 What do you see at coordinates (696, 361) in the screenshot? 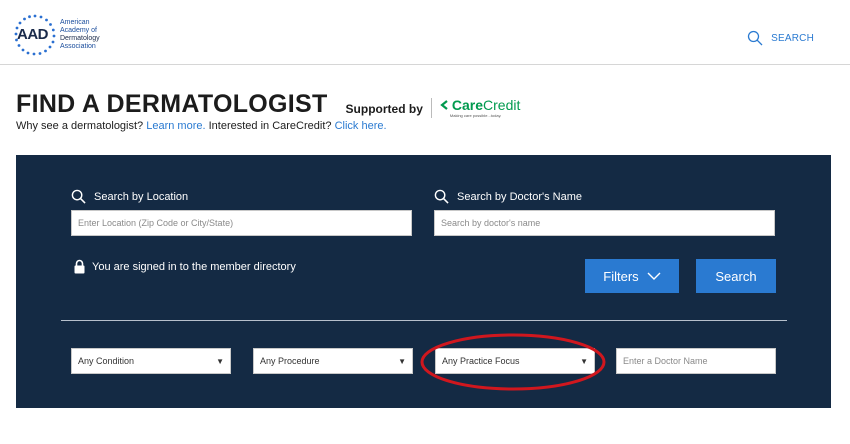
I see `doctor-name-filter-input: Enter a Doctor Name` at bounding box center [696, 361].